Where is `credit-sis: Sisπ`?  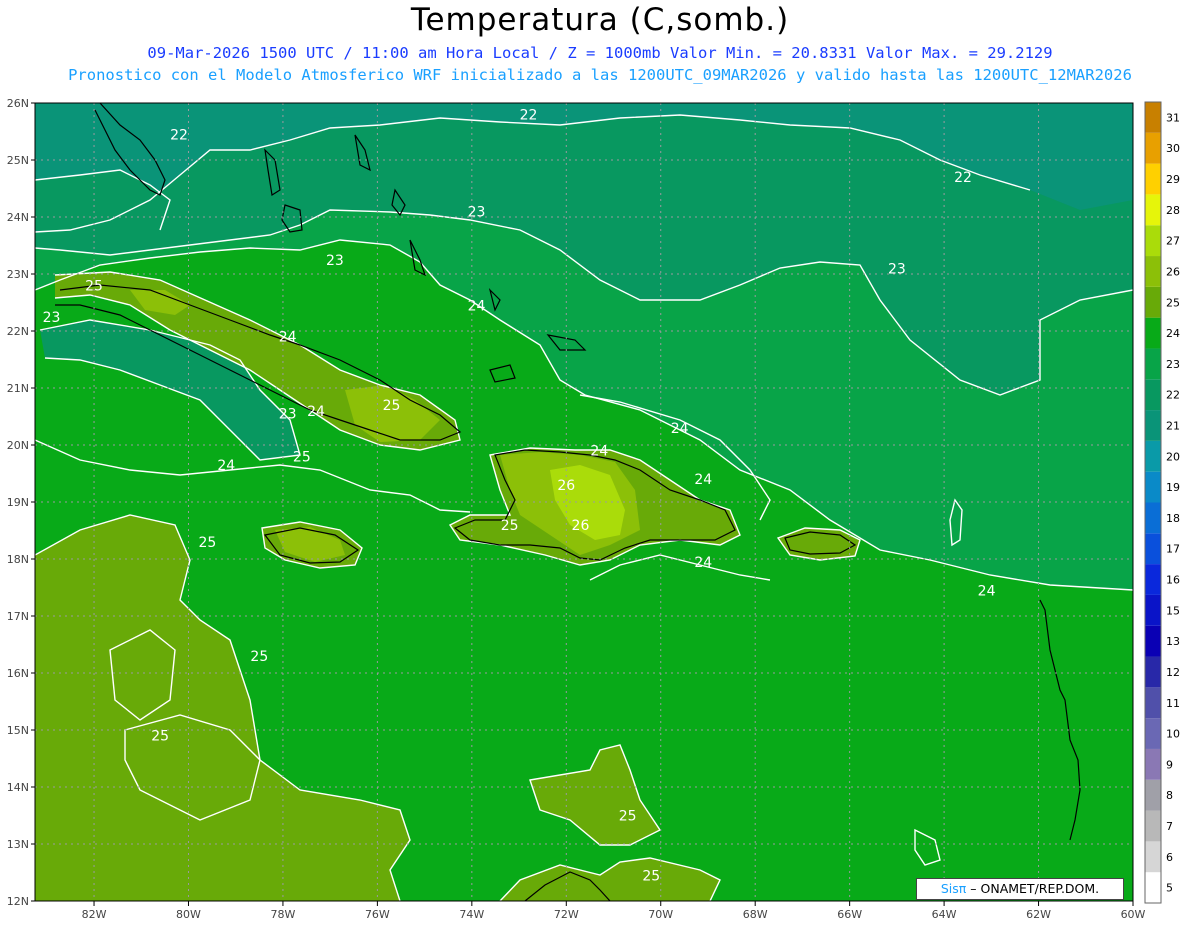 credit-sis: Sisπ is located at coordinates (953, 888).